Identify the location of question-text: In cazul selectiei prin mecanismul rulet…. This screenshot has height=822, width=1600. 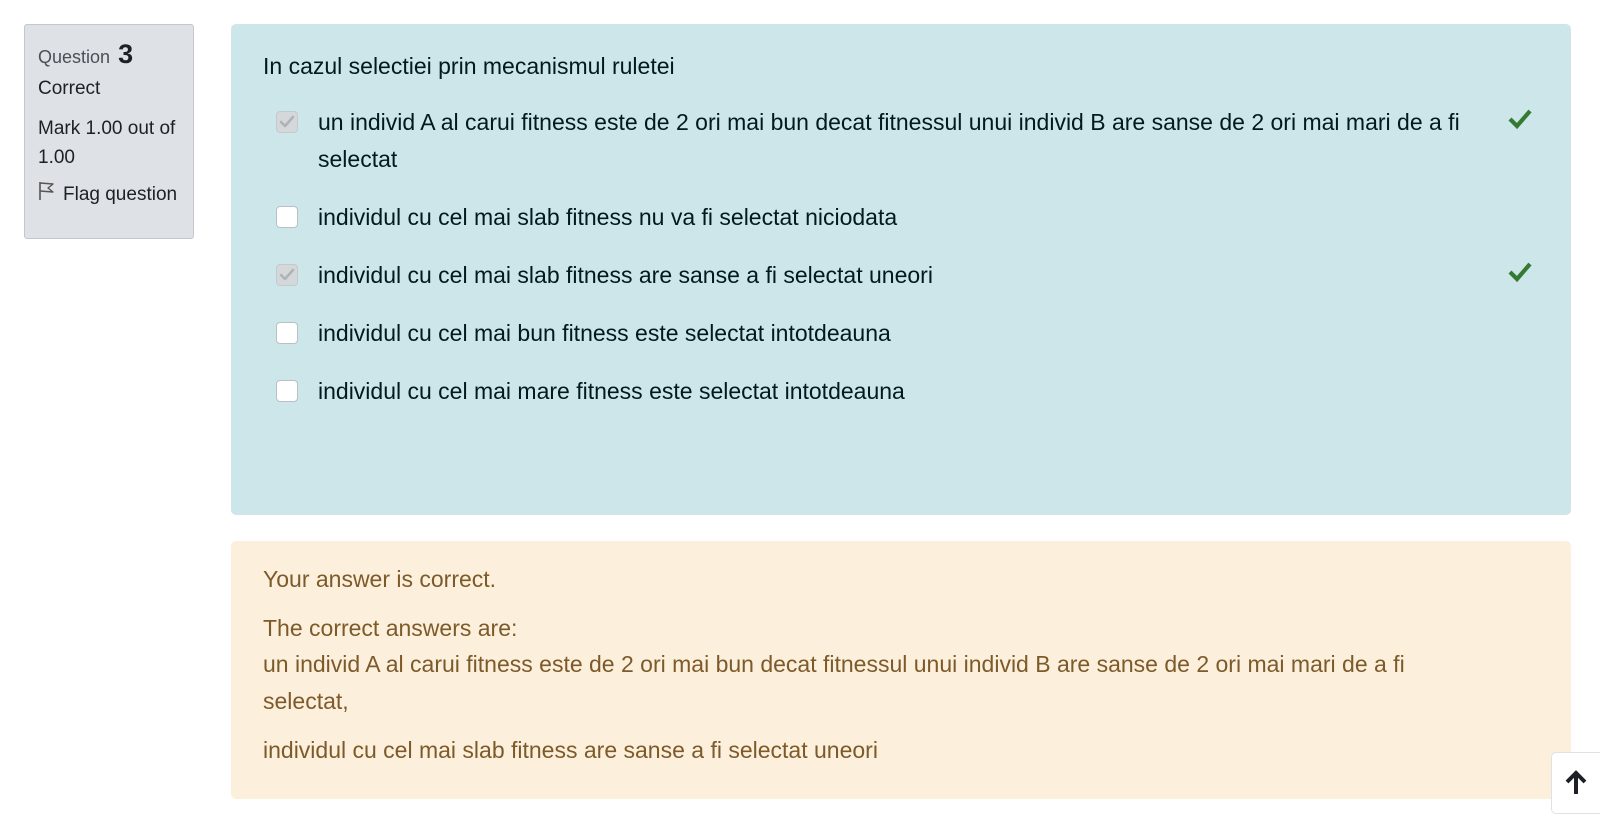
(469, 66).